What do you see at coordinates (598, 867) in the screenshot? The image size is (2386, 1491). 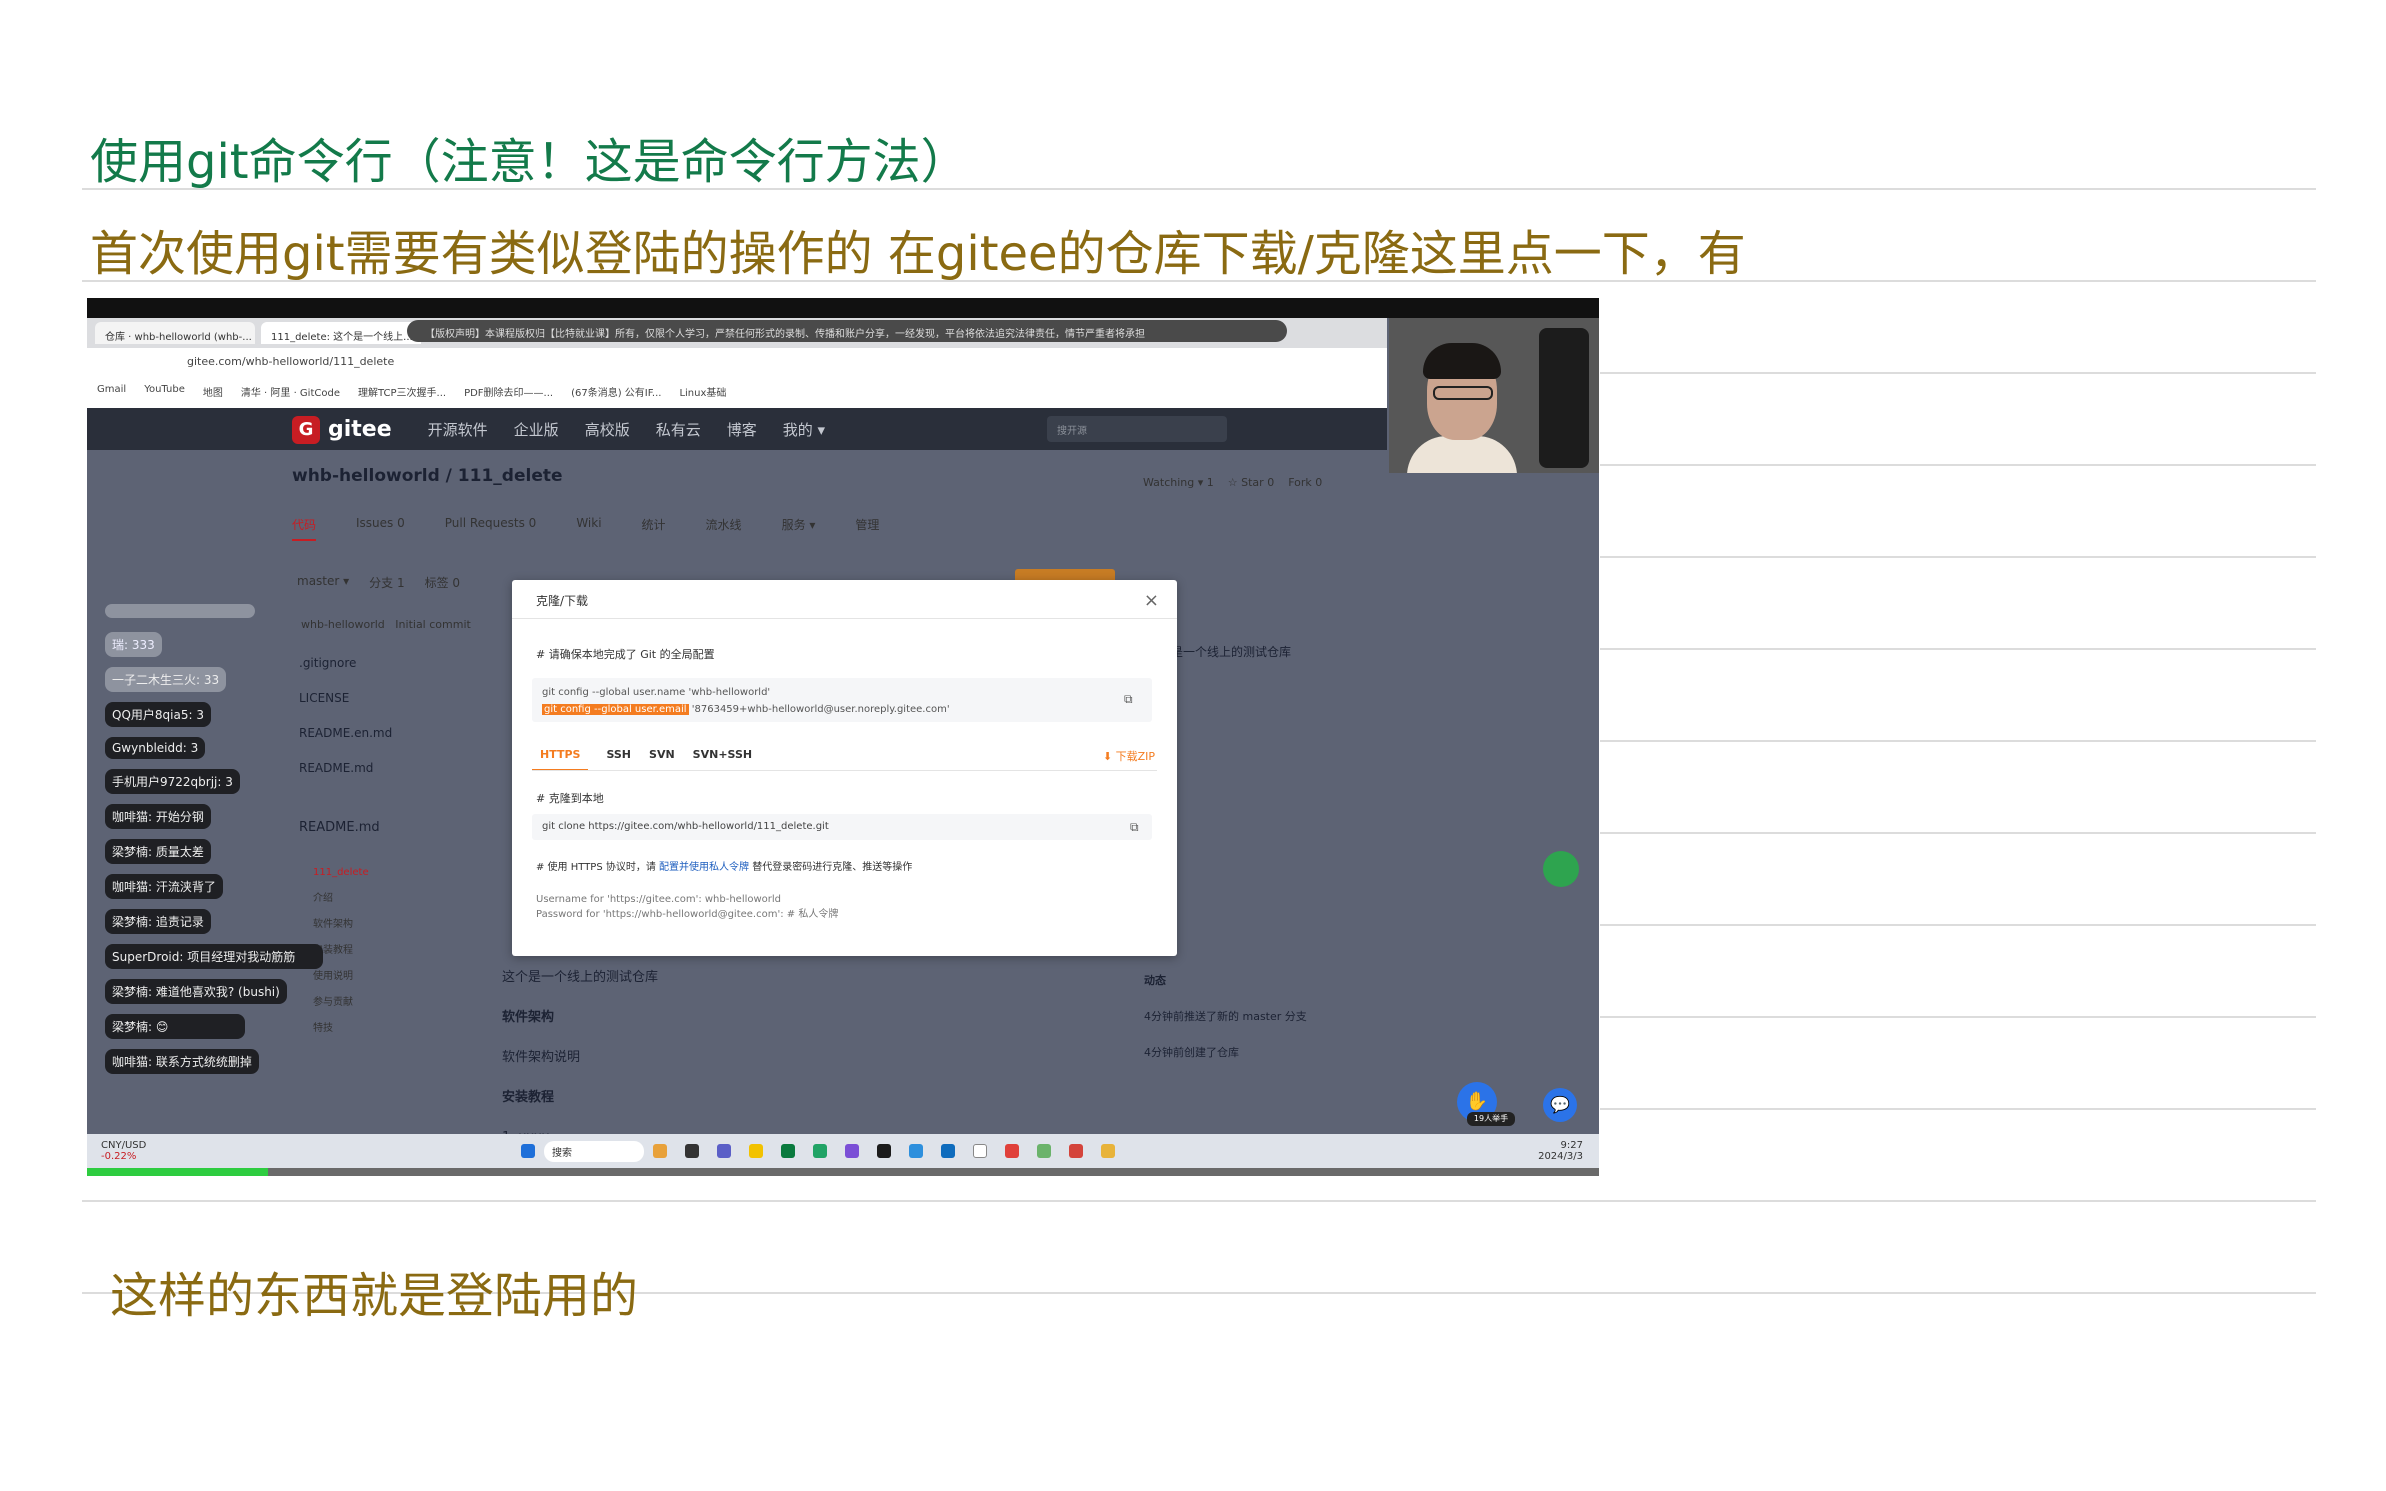 I see `https-tip-text: # 使用 HTTPS 协议时，请` at bounding box center [598, 867].